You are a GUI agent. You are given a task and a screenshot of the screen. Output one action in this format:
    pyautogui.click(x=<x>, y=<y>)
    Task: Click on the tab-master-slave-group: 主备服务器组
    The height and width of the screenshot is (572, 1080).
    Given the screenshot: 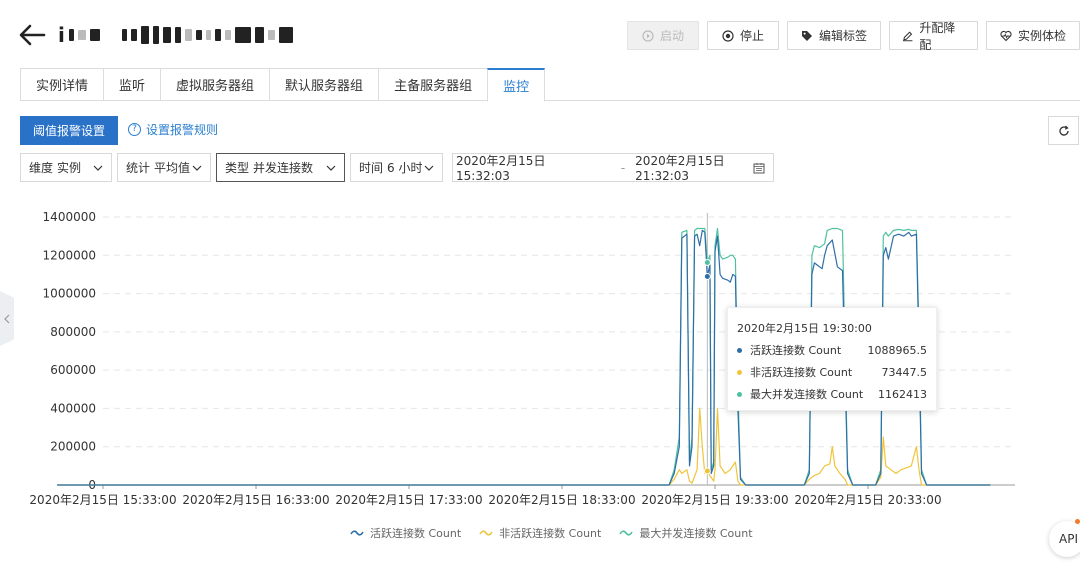 What is the action you would take?
    pyautogui.click(x=433, y=84)
    